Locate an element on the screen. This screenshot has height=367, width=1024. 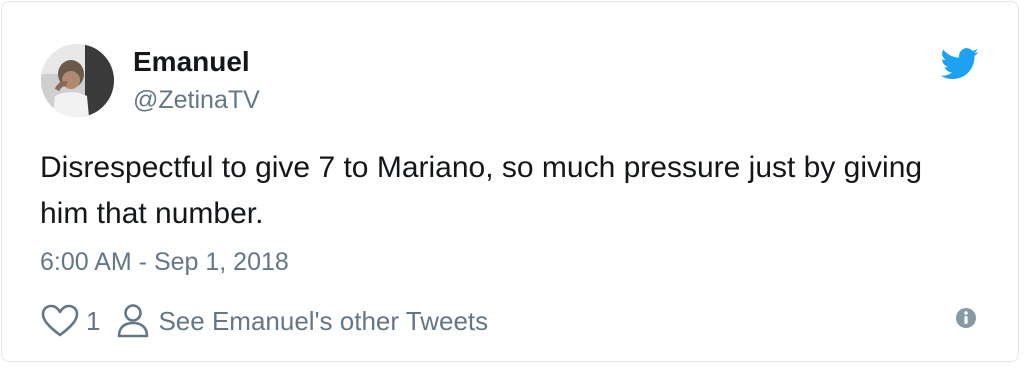
twitter-bird-icon is located at coordinates (959, 64).